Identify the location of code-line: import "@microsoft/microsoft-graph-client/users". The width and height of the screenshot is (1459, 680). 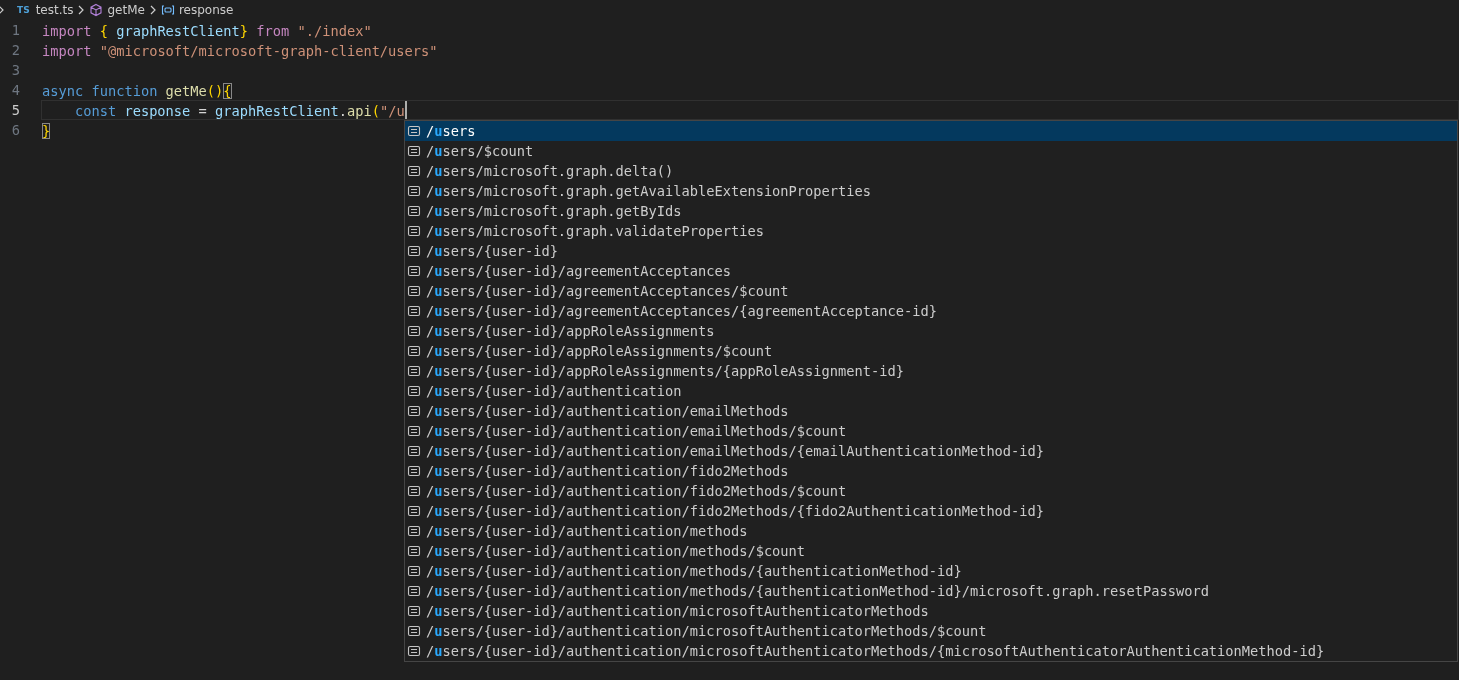
(240, 50).